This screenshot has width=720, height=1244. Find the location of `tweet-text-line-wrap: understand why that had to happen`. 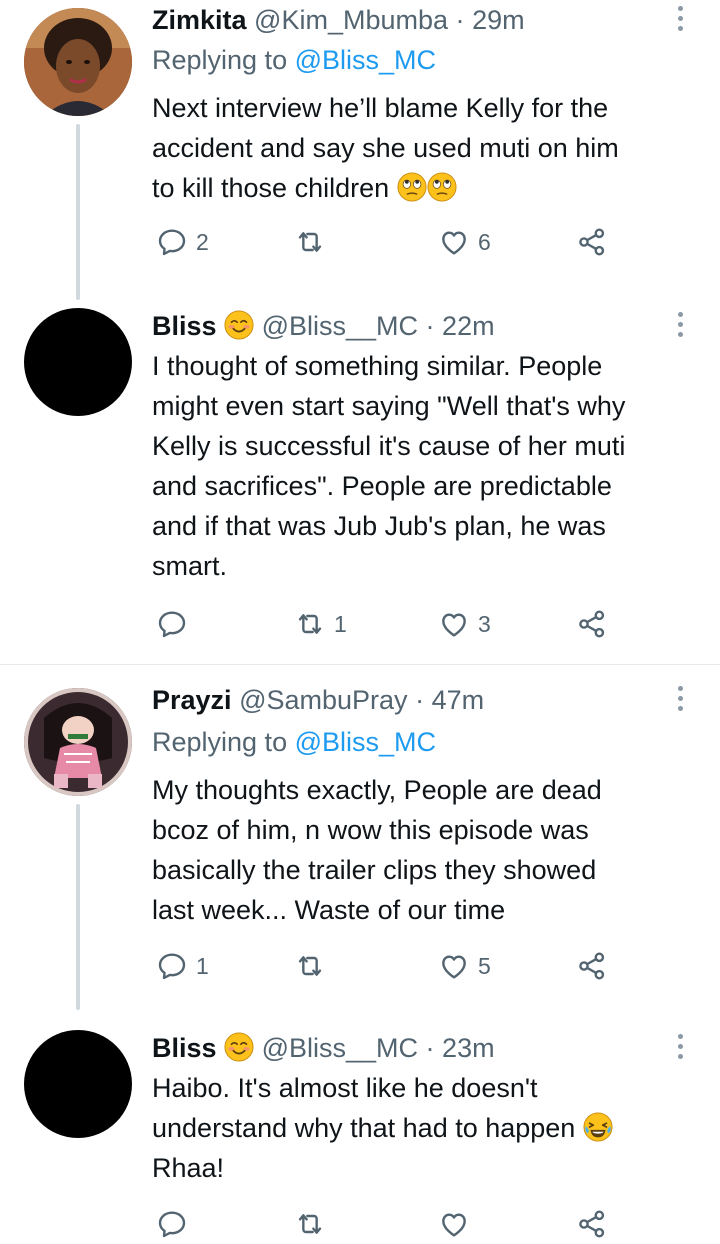

tweet-text-line-wrap: understand why that had to happen is located at coordinates (422, 1128).